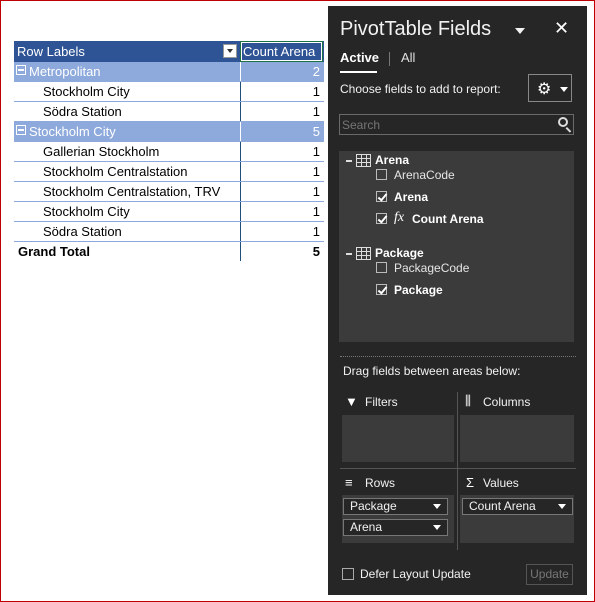 This screenshot has height=602, width=595. I want to click on columns-icon: ⫼, so click(468, 400).